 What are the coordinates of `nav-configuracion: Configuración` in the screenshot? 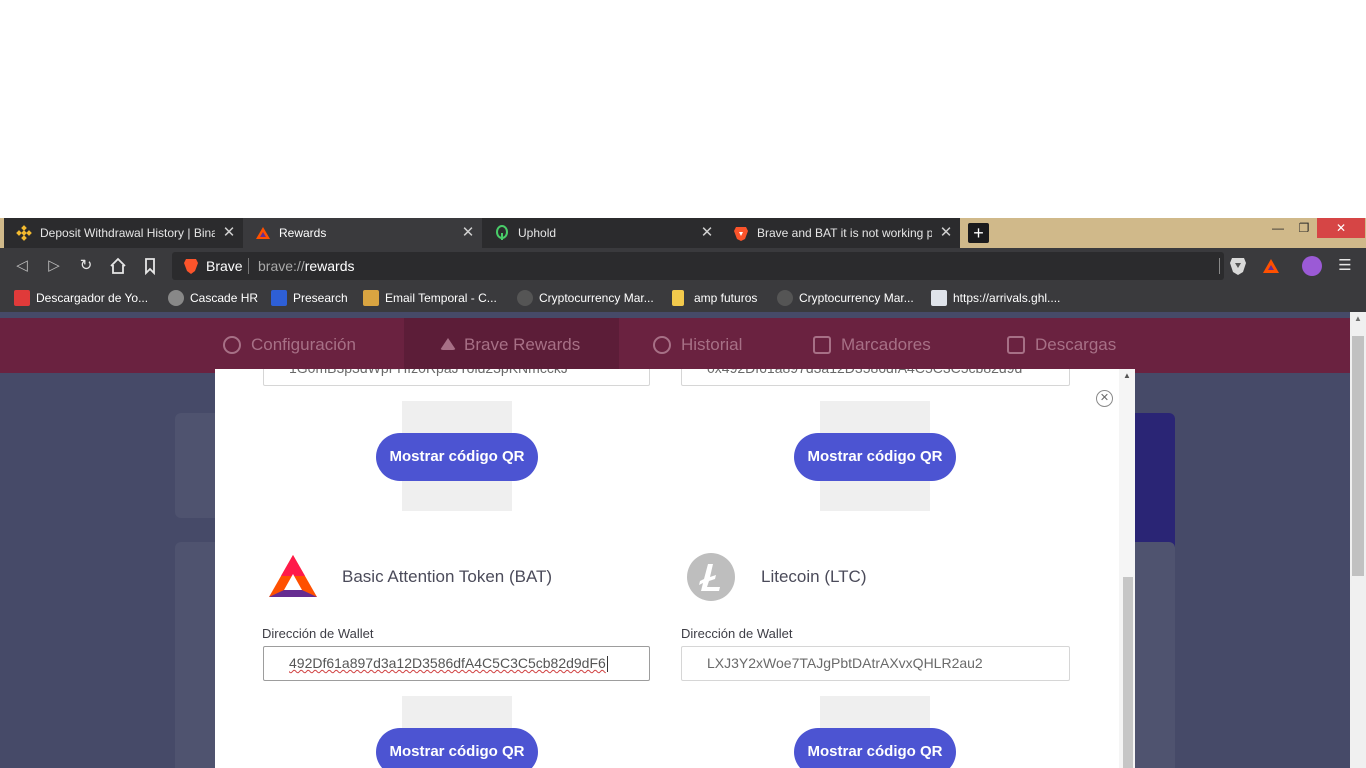 It's located at (289, 345).